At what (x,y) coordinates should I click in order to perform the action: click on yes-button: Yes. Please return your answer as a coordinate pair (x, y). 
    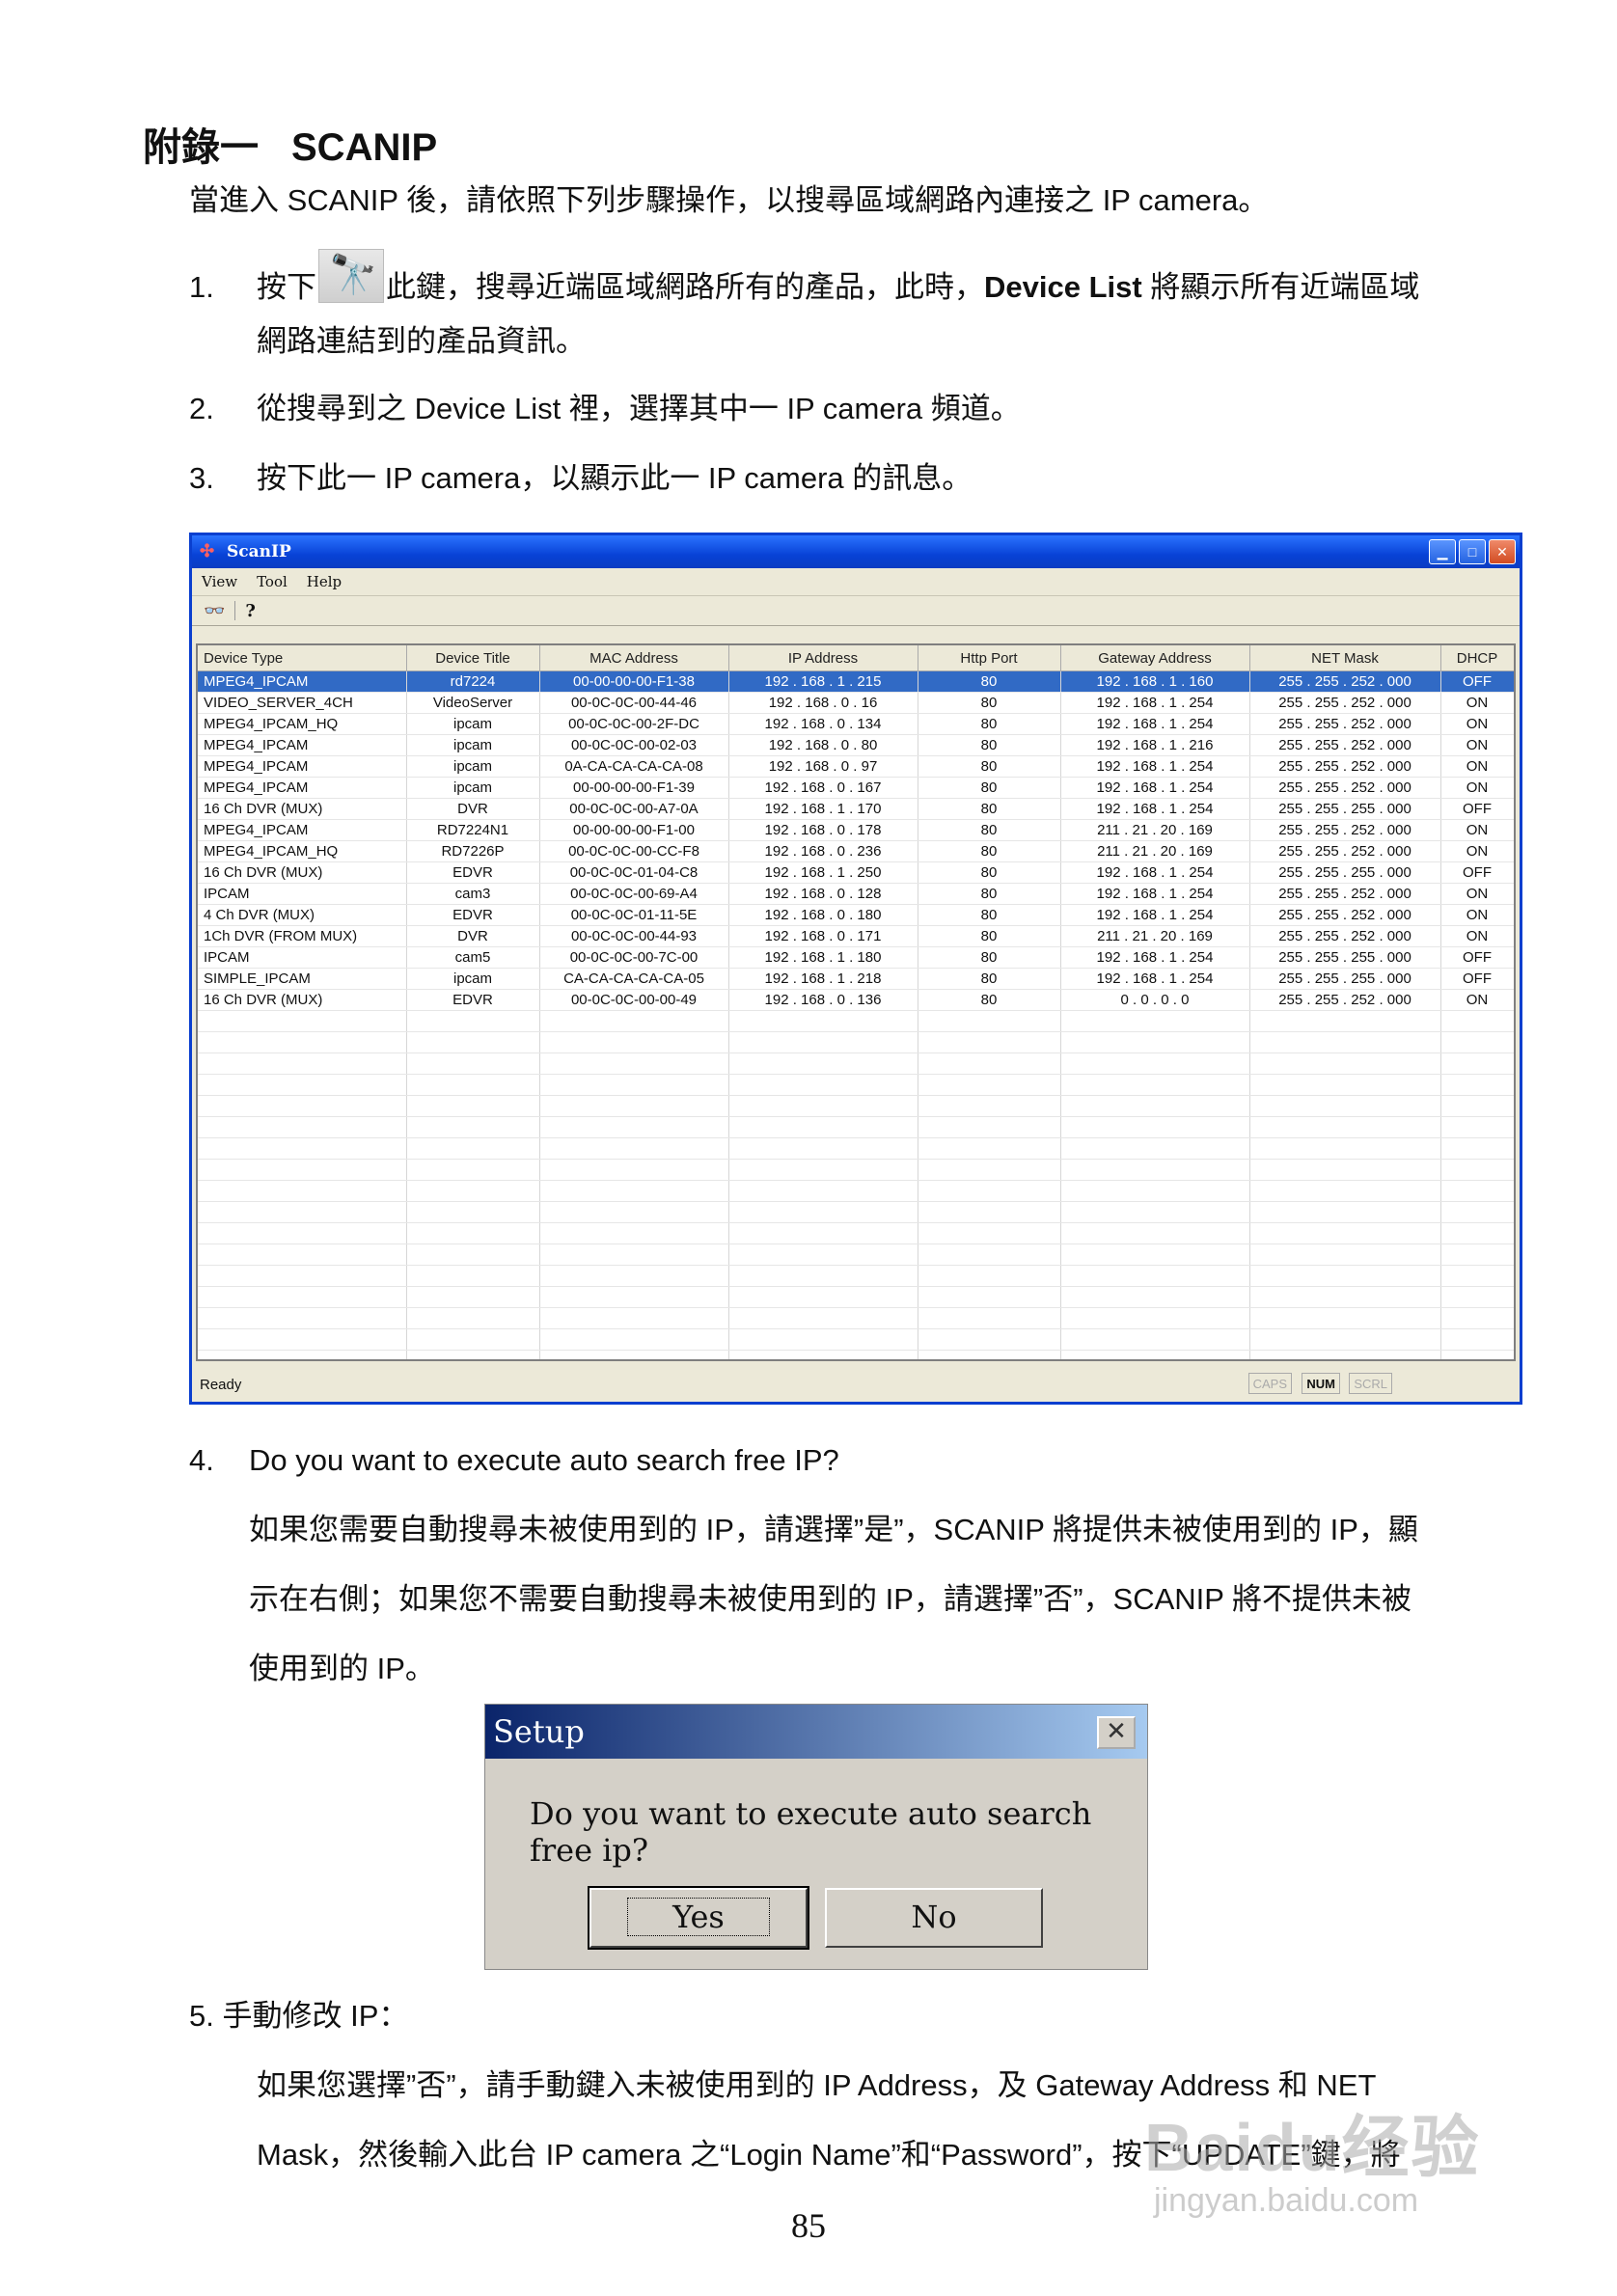
    Looking at the image, I should click on (698, 1918).